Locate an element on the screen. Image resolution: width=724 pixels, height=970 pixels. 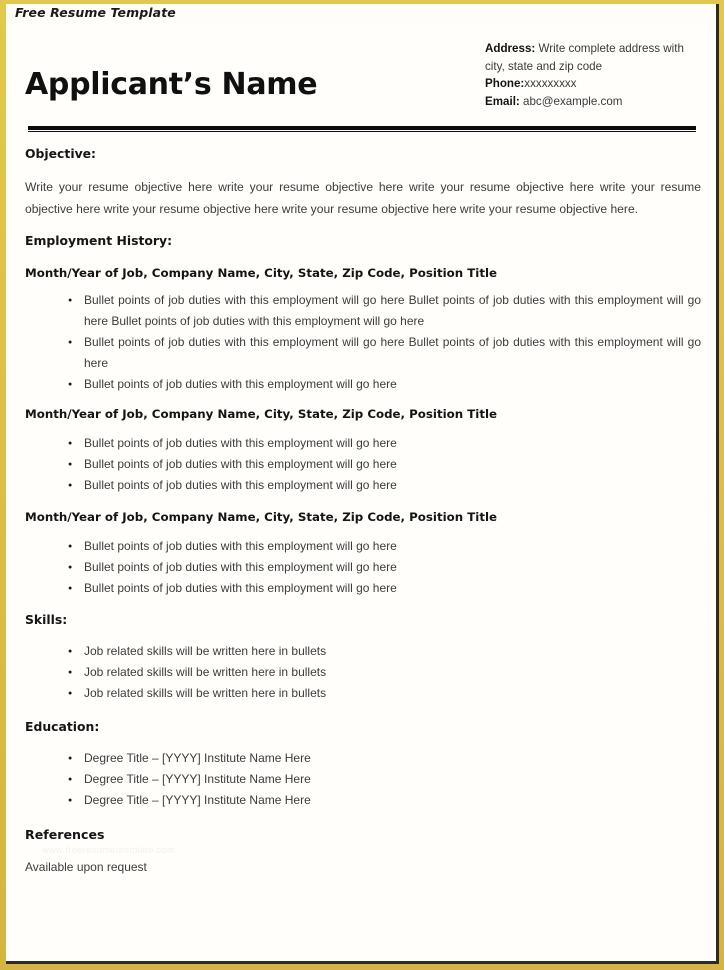
template-title-label: Free Resume Template is located at coordinates (95, 12).